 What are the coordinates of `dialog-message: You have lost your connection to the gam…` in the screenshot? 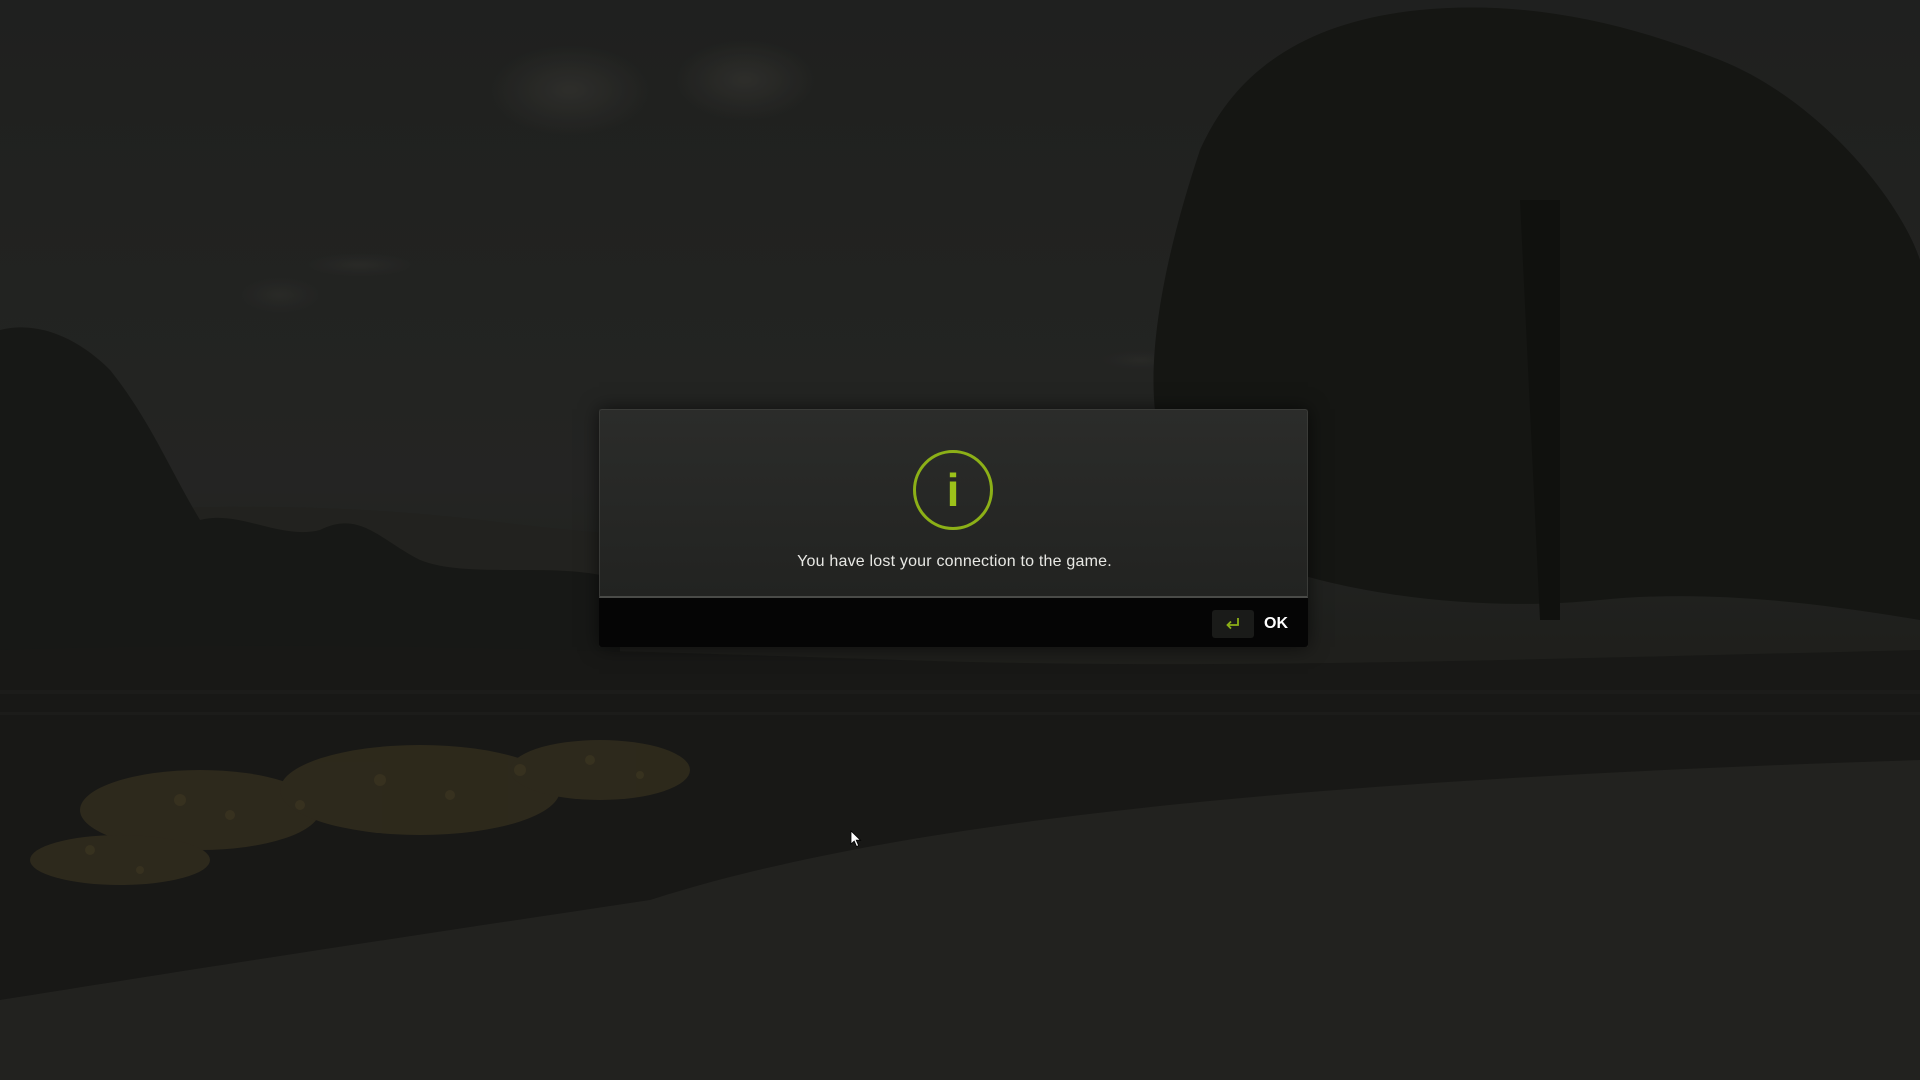 It's located at (954, 561).